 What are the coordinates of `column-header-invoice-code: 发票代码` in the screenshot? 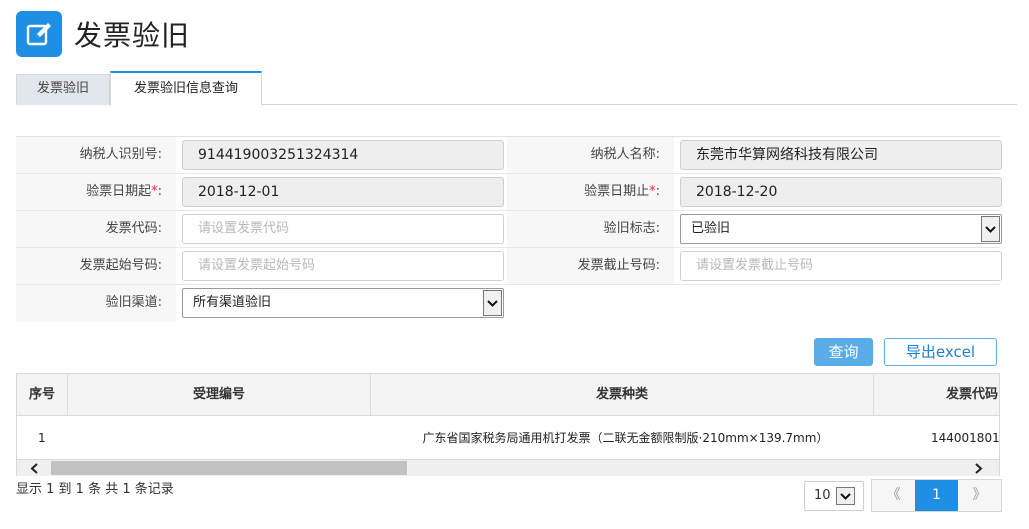 It's located at (936, 394).